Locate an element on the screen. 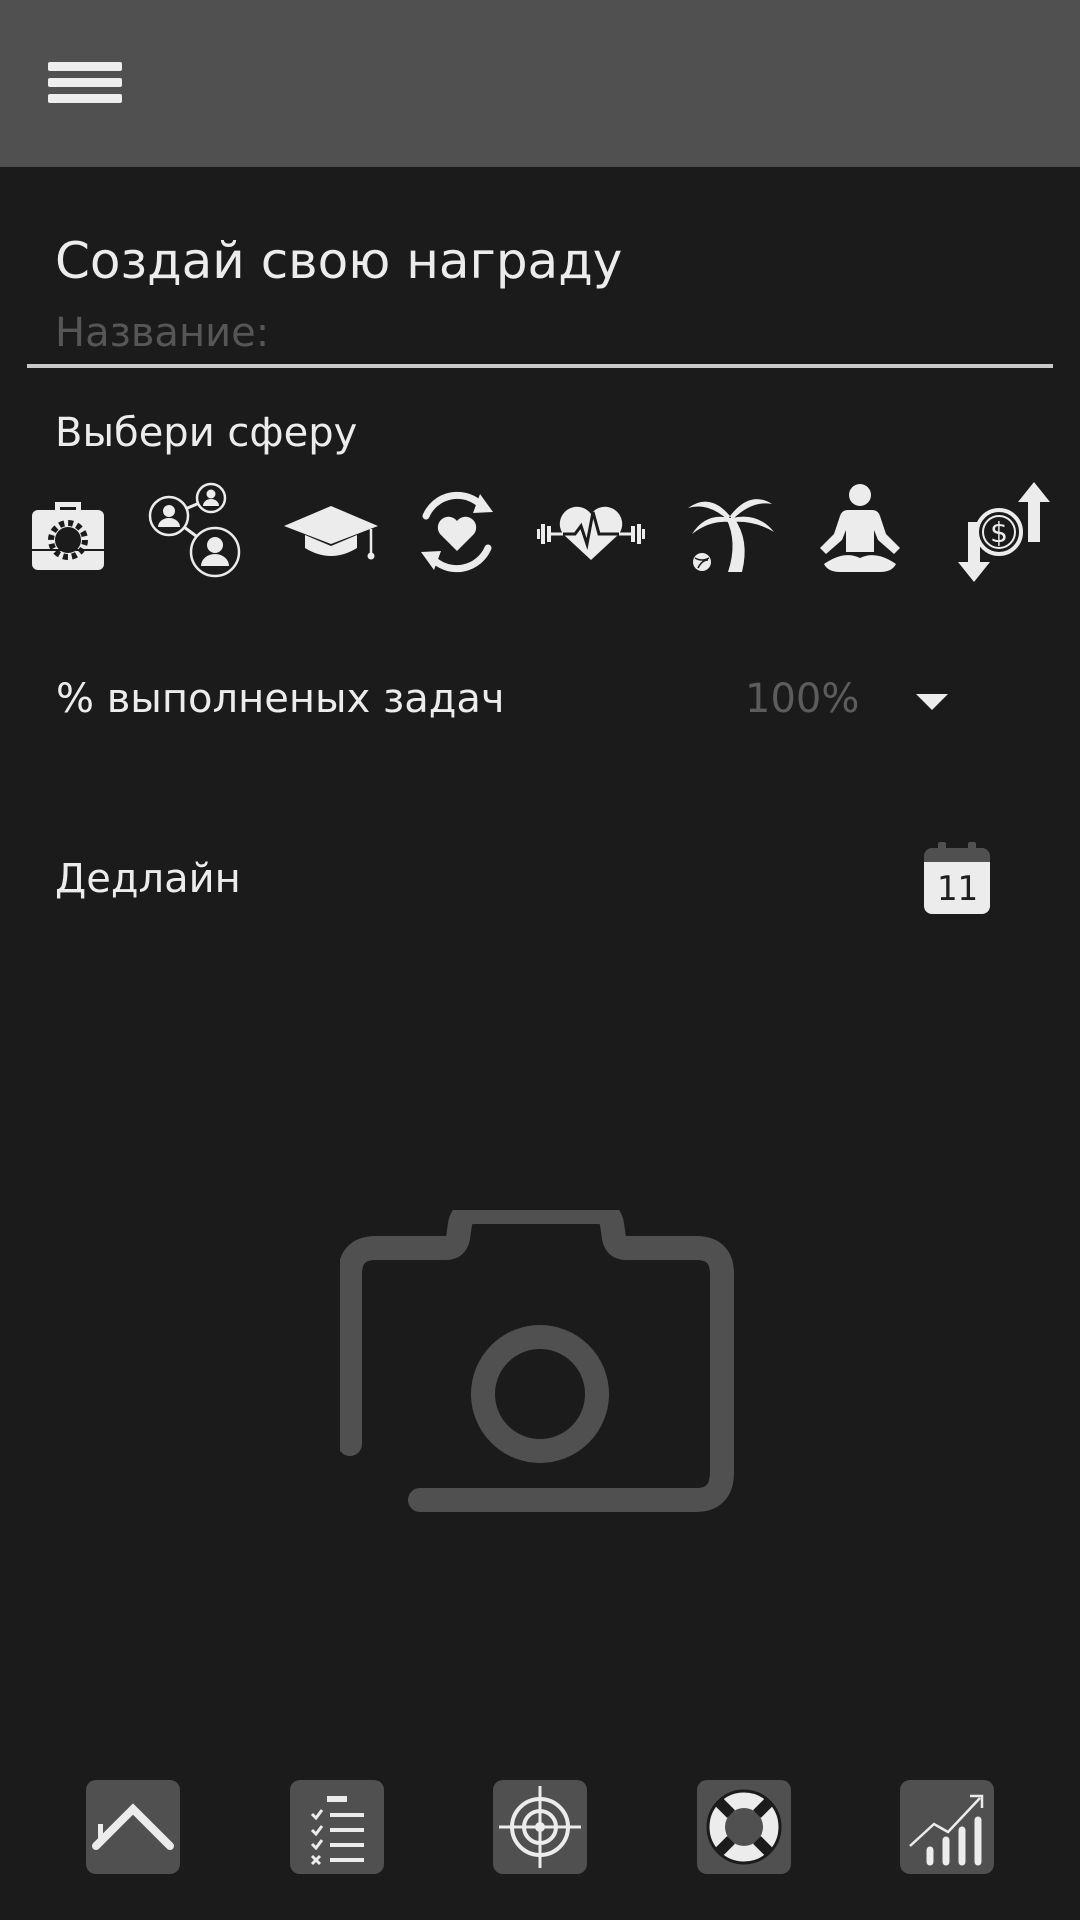 This screenshot has width=1080, height=1920. health-fitness-icon is located at coordinates (591, 532).